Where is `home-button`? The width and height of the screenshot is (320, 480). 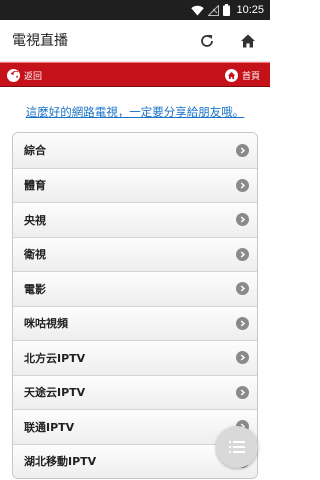
home-button is located at coordinates (248, 41).